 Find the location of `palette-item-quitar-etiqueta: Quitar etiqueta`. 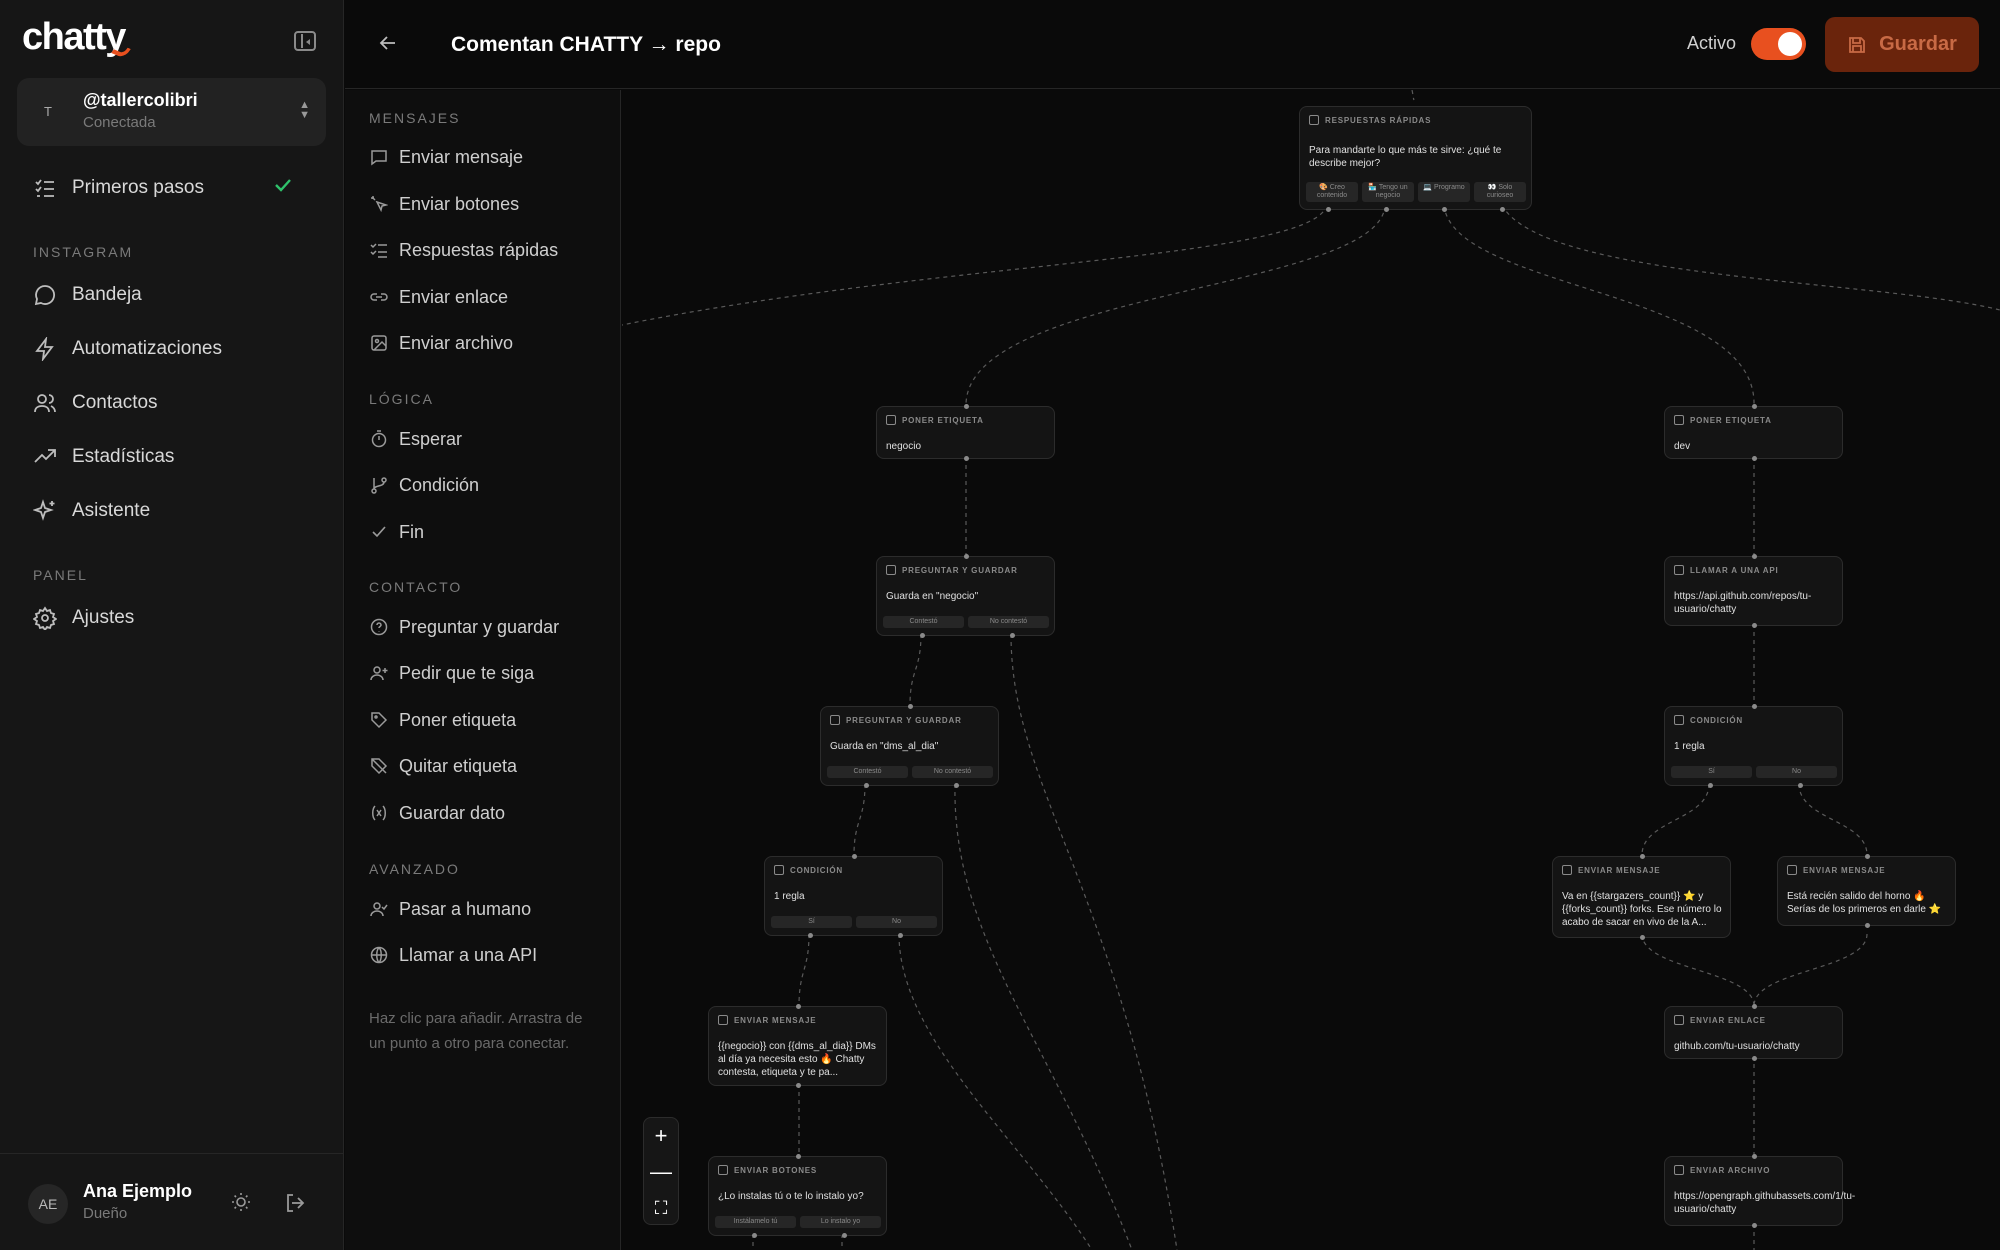

palette-item-quitar-etiqueta: Quitar etiqueta is located at coordinates (443, 766).